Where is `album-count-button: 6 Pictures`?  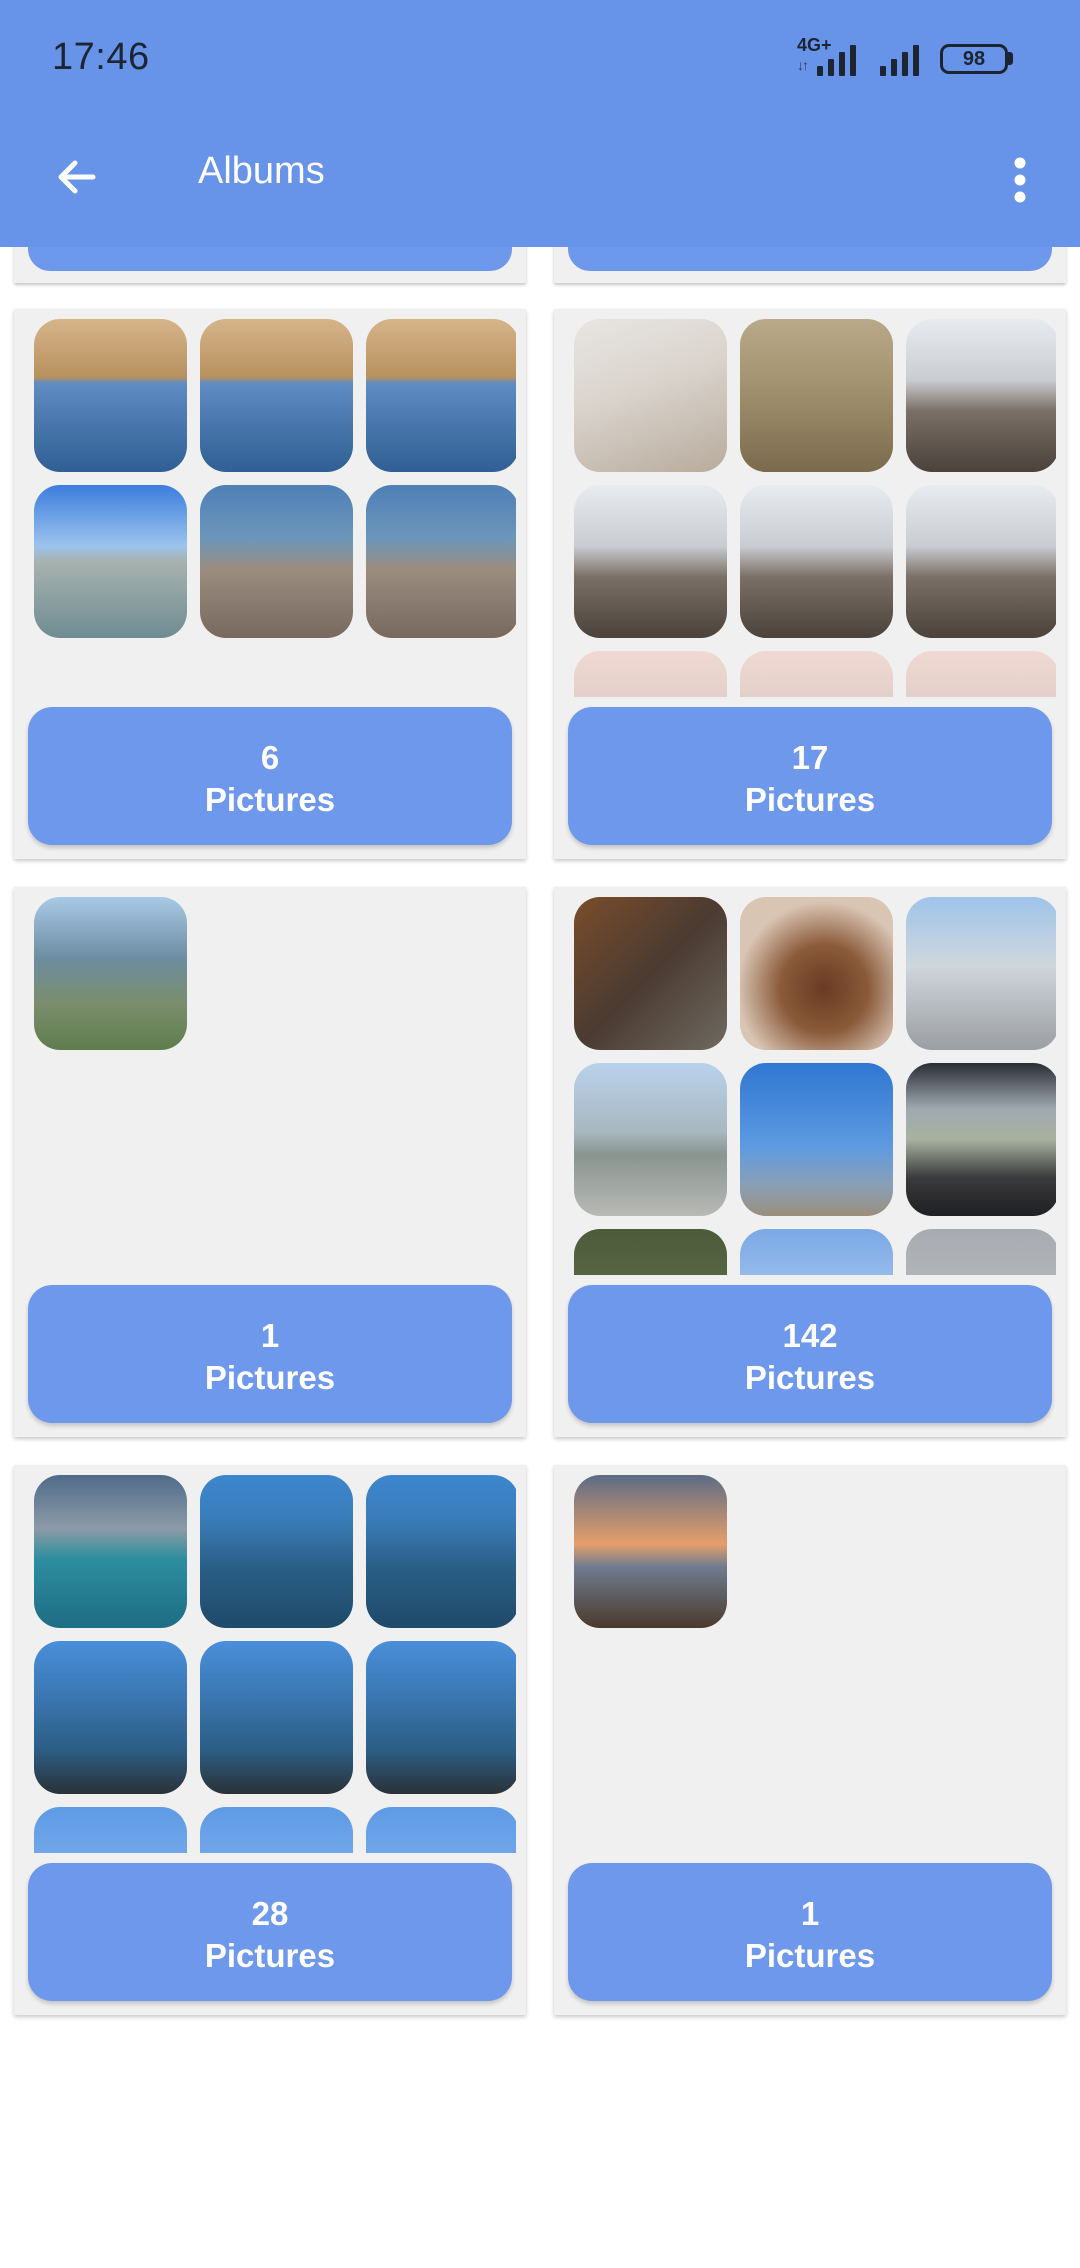
album-count-button: 6 Pictures is located at coordinates (270, 776).